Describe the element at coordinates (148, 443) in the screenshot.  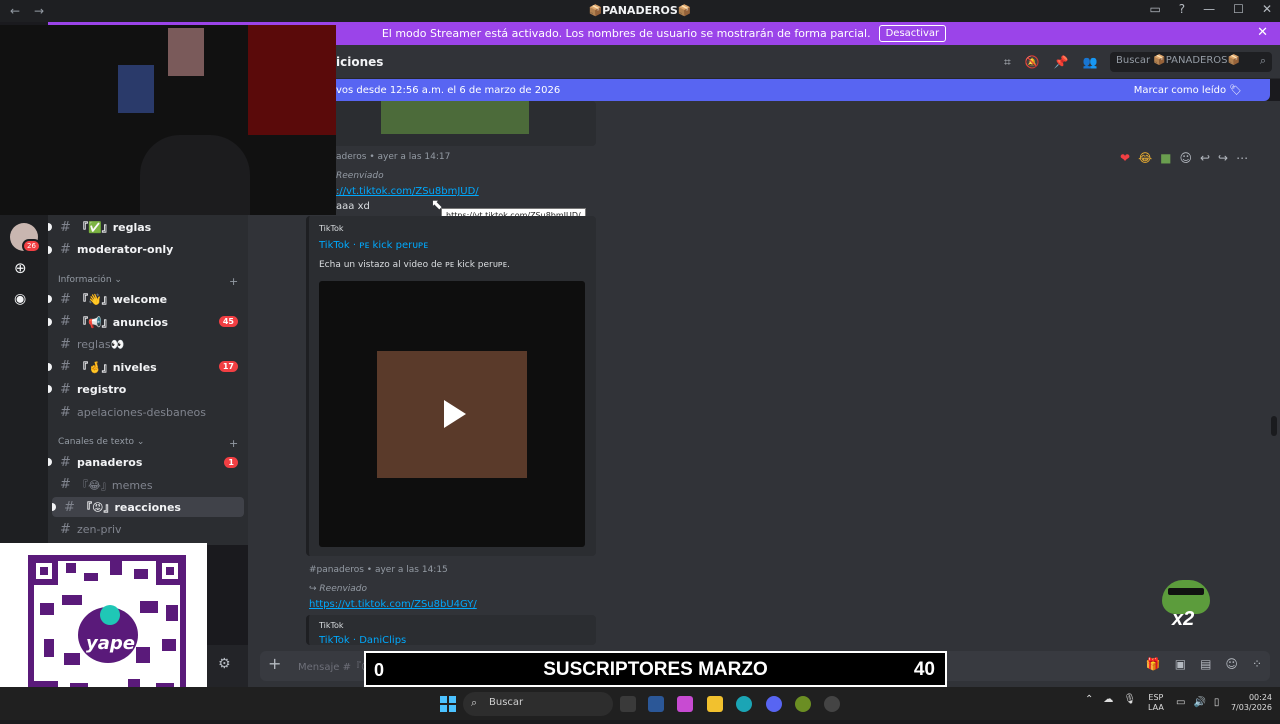
I see `category-canales-texto: Canales de texto ⌄ +` at that location.